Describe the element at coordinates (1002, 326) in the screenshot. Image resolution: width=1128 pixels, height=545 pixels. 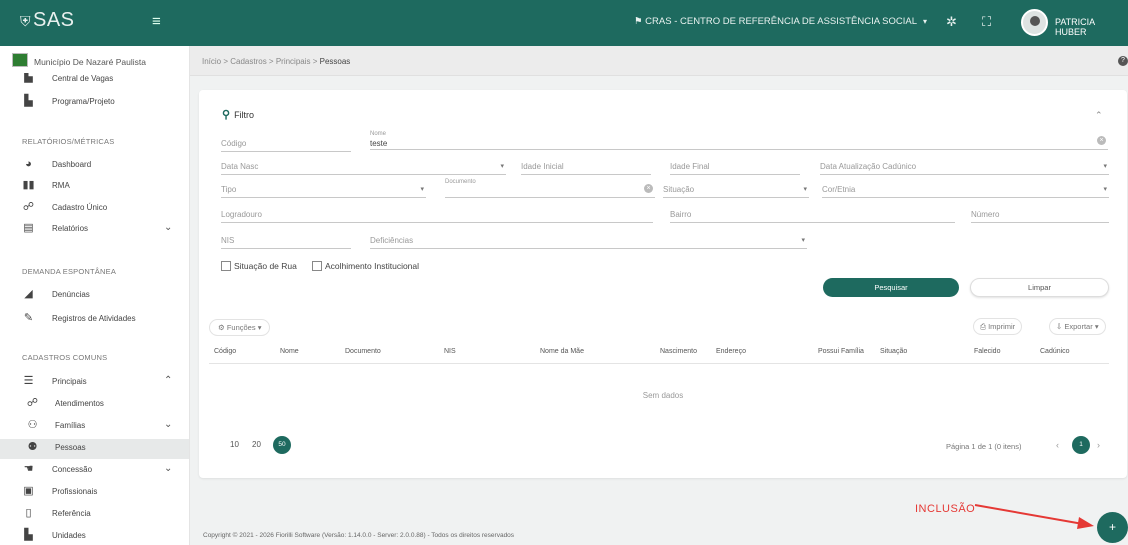
I see `print-label: Imprimir` at that location.